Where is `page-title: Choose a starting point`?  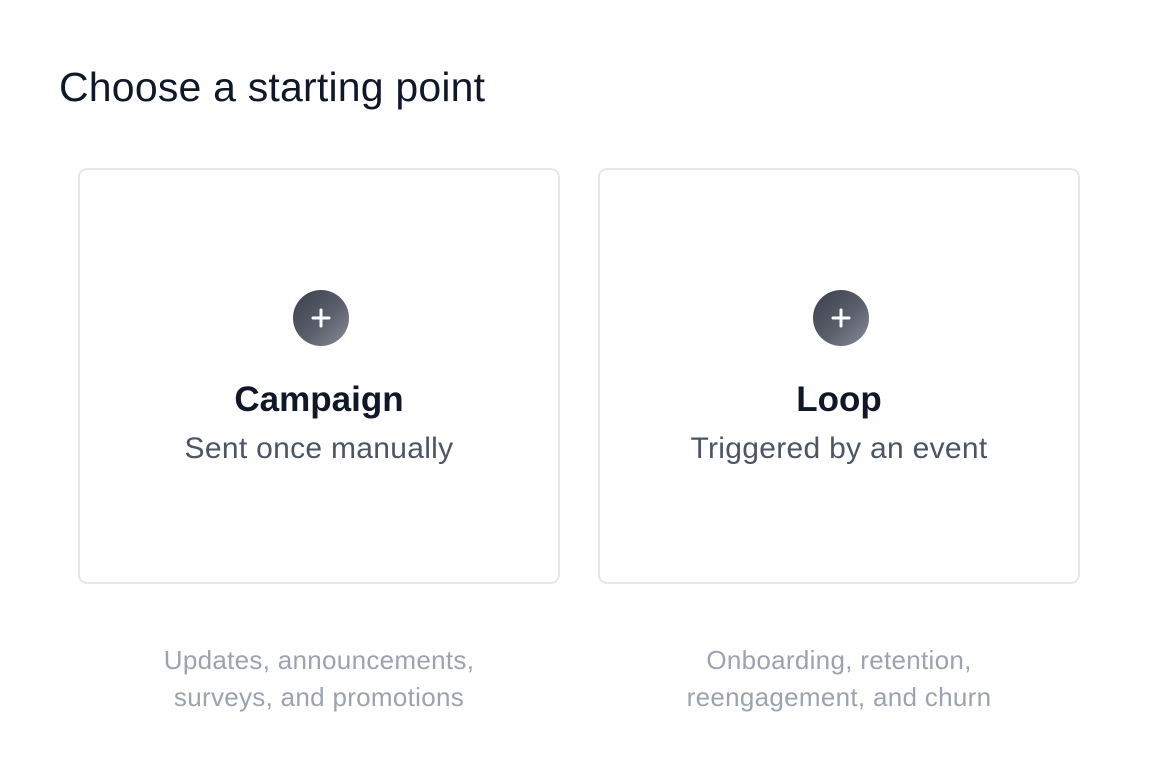
page-title: Choose a starting point is located at coordinates (272, 87).